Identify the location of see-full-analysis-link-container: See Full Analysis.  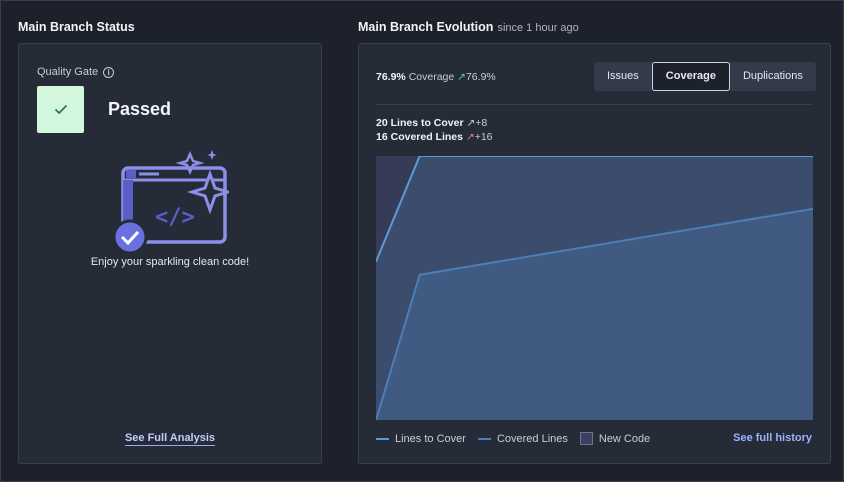
(170, 439).